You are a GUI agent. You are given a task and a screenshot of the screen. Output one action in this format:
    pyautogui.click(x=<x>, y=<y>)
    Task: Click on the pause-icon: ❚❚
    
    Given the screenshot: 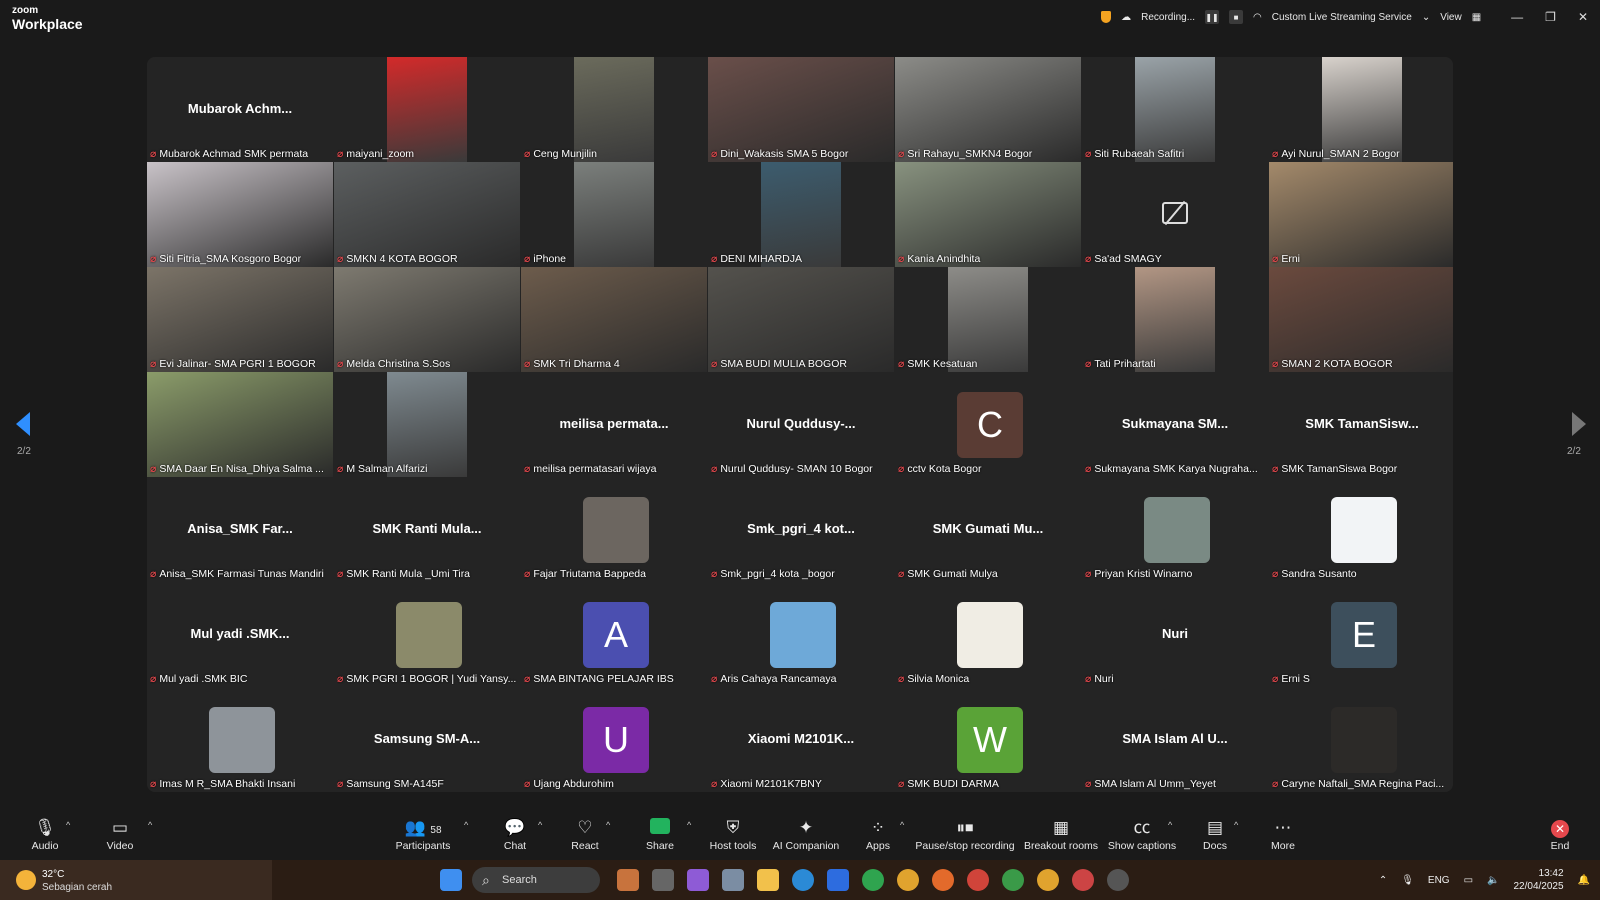 What is the action you would take?
    pyautogui.click(x=1212, y=17)
    